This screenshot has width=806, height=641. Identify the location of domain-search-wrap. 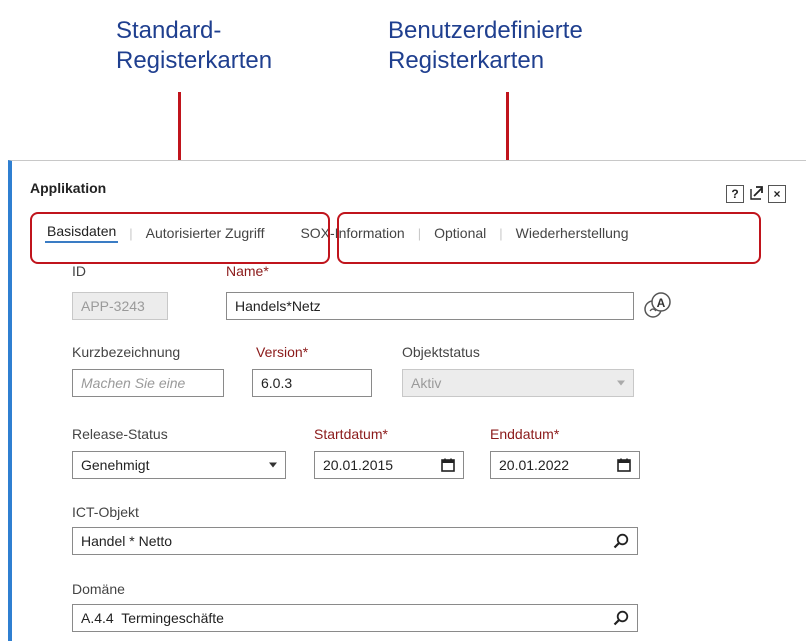
(621, 618).